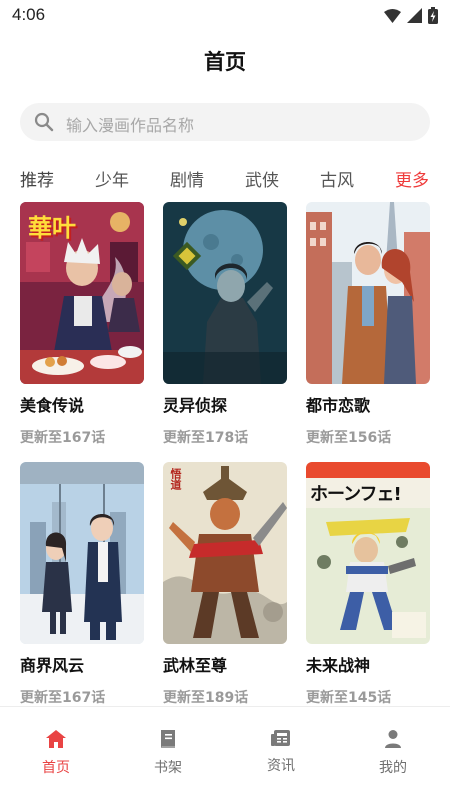 Image resolution: width=450 pixels, height=801 pixels. Describe the element at coordinates (82, 293) in the screenshot. I see `comic-cover: 華叶` at that location.